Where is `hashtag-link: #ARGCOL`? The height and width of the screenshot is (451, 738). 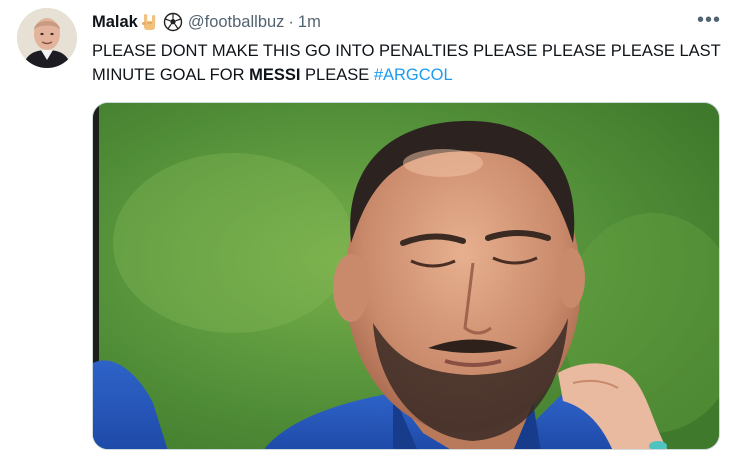
hashtag-link: #ARGCOL is located at coordinates (413, 75).